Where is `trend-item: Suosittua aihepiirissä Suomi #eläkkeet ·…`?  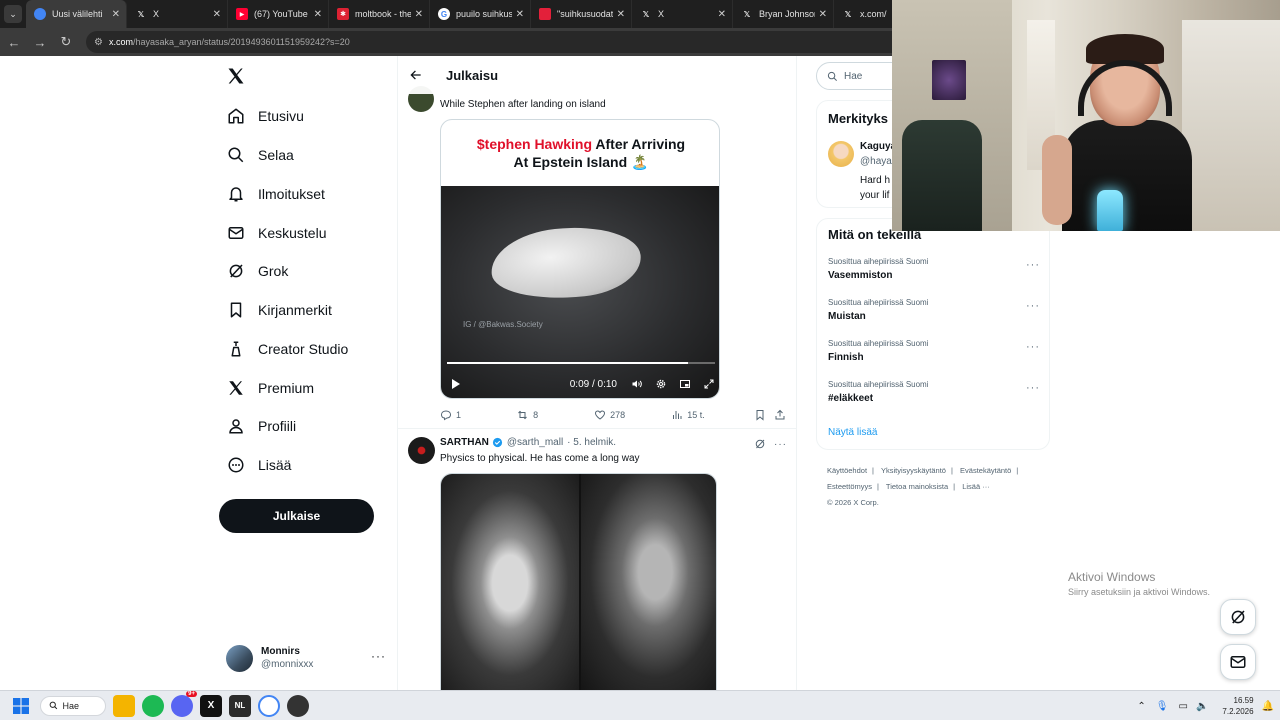 trend-item: Suosittua aihepiirissä Suomi #eläkkeet ·… is located at coordinates (934, 397).